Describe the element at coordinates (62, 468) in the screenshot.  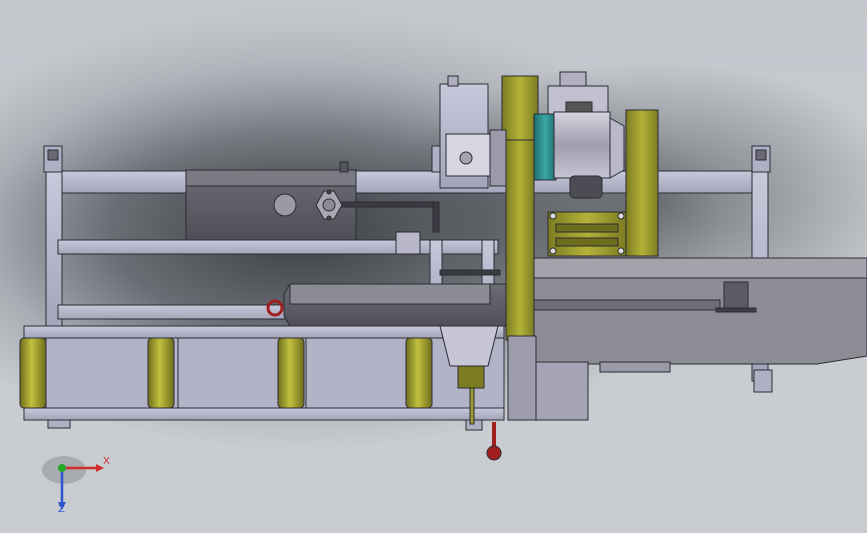
I see `y-axis-dot` at that location.